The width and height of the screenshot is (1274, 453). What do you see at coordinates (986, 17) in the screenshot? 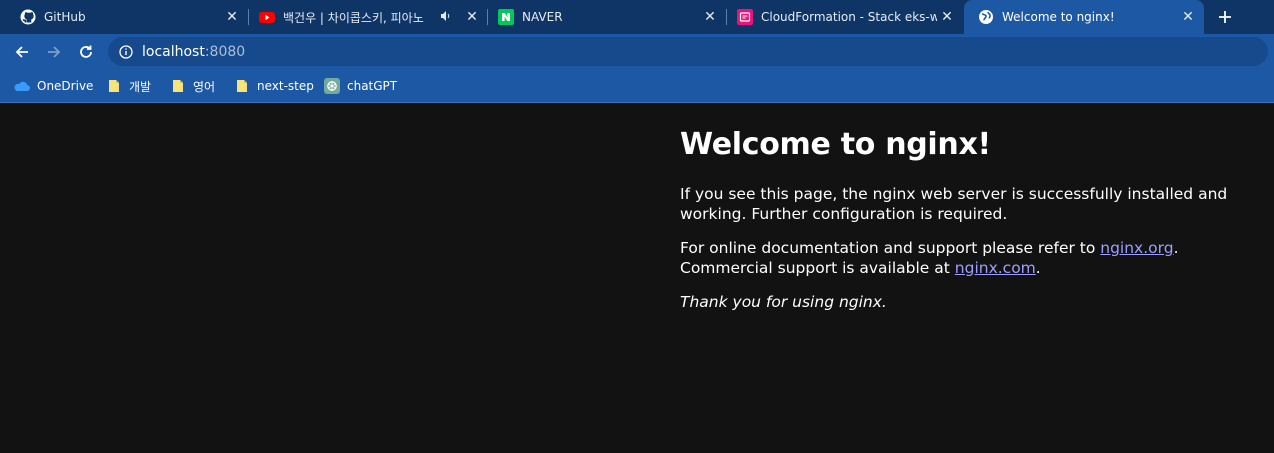
I see `globe-icon` at bounding box center [986, 17].